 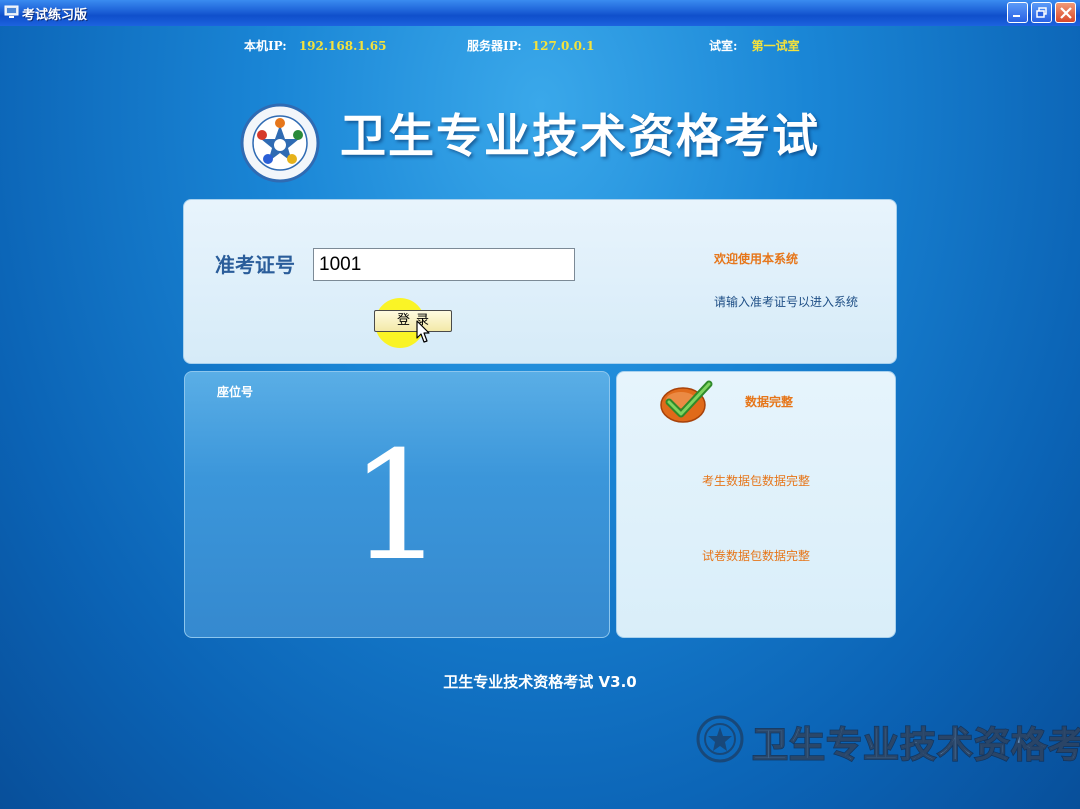 What do you see at coordinates (444, 264) in the screenshot?
I see `ticket-number-input` at bounding box center [444, 264].